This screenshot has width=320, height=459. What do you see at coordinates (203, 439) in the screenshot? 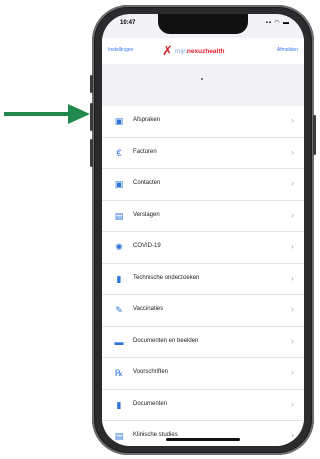
I see `home-indicator` at bounding box center [203, 439].